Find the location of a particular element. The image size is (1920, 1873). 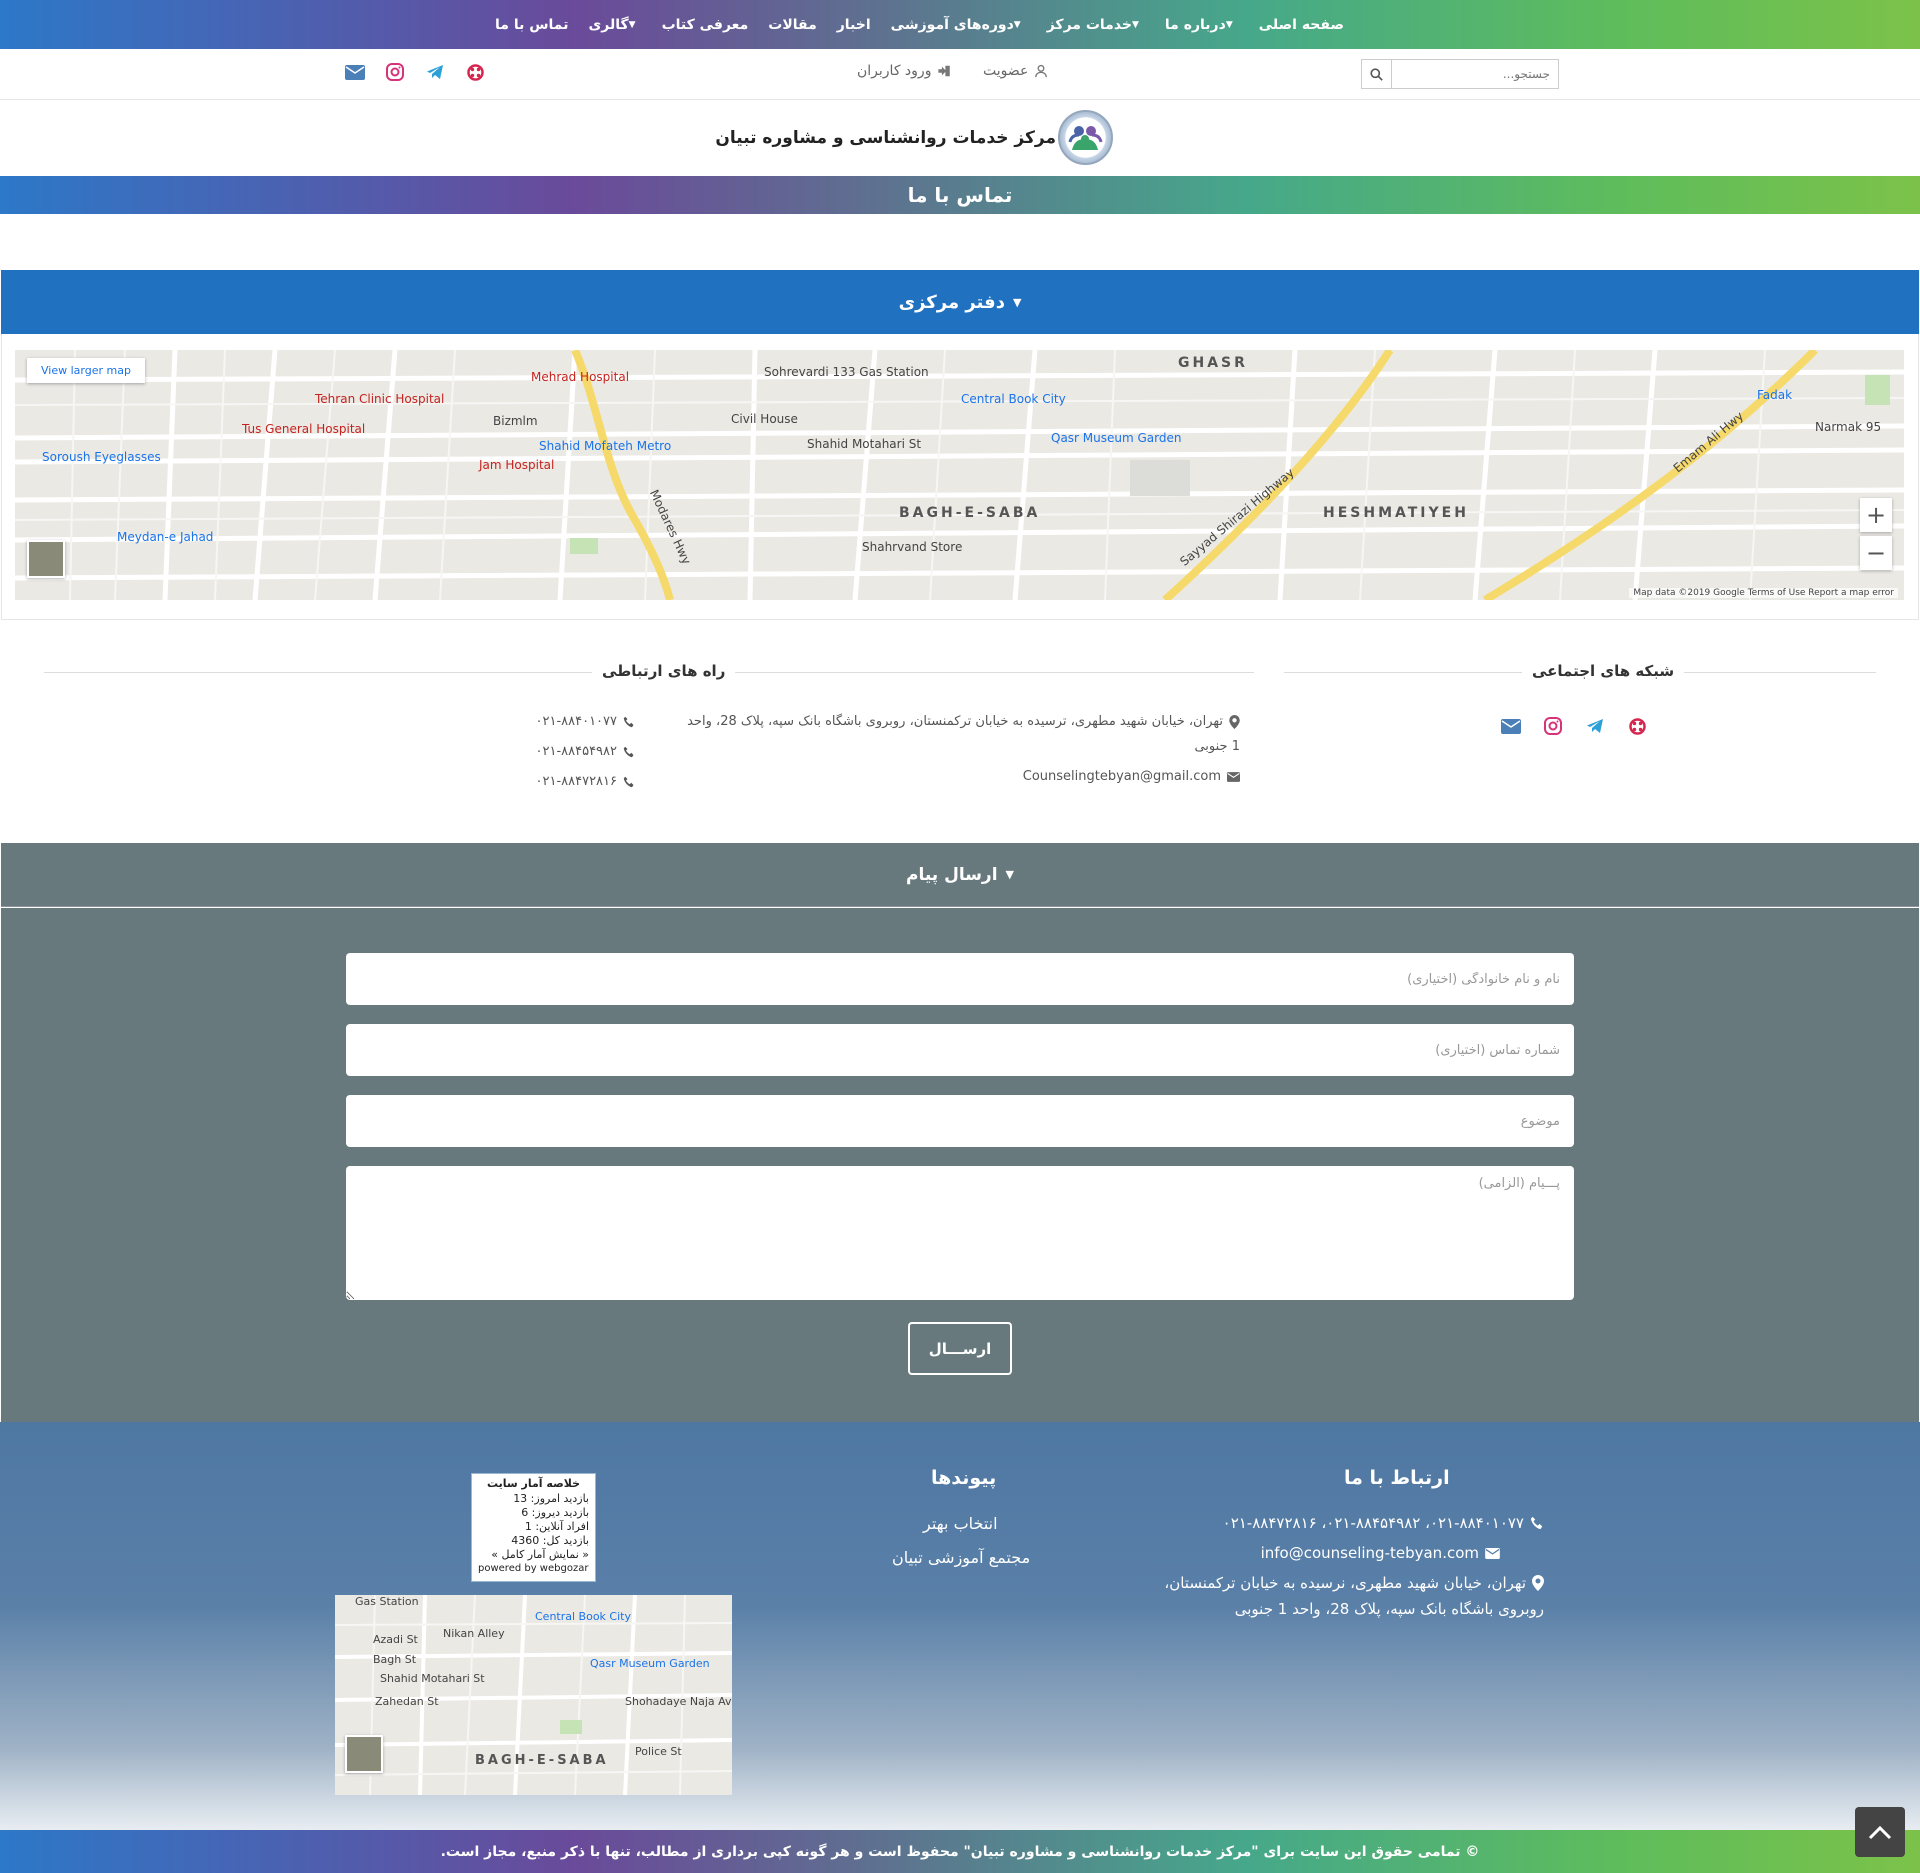

stats-powered: powered by webgozar is located at coordinates (533, 1569).